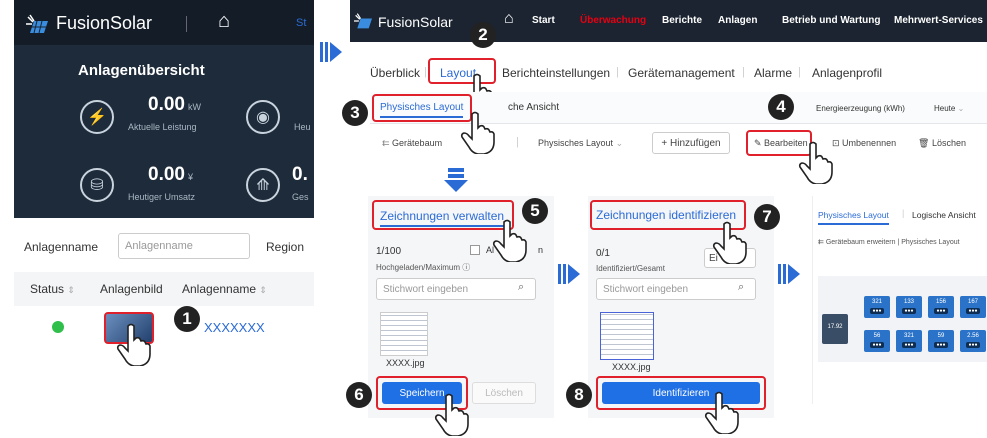 The image size is (987, 438). I want to click on today-energy-label-partial: Heu, so click(302, 127).